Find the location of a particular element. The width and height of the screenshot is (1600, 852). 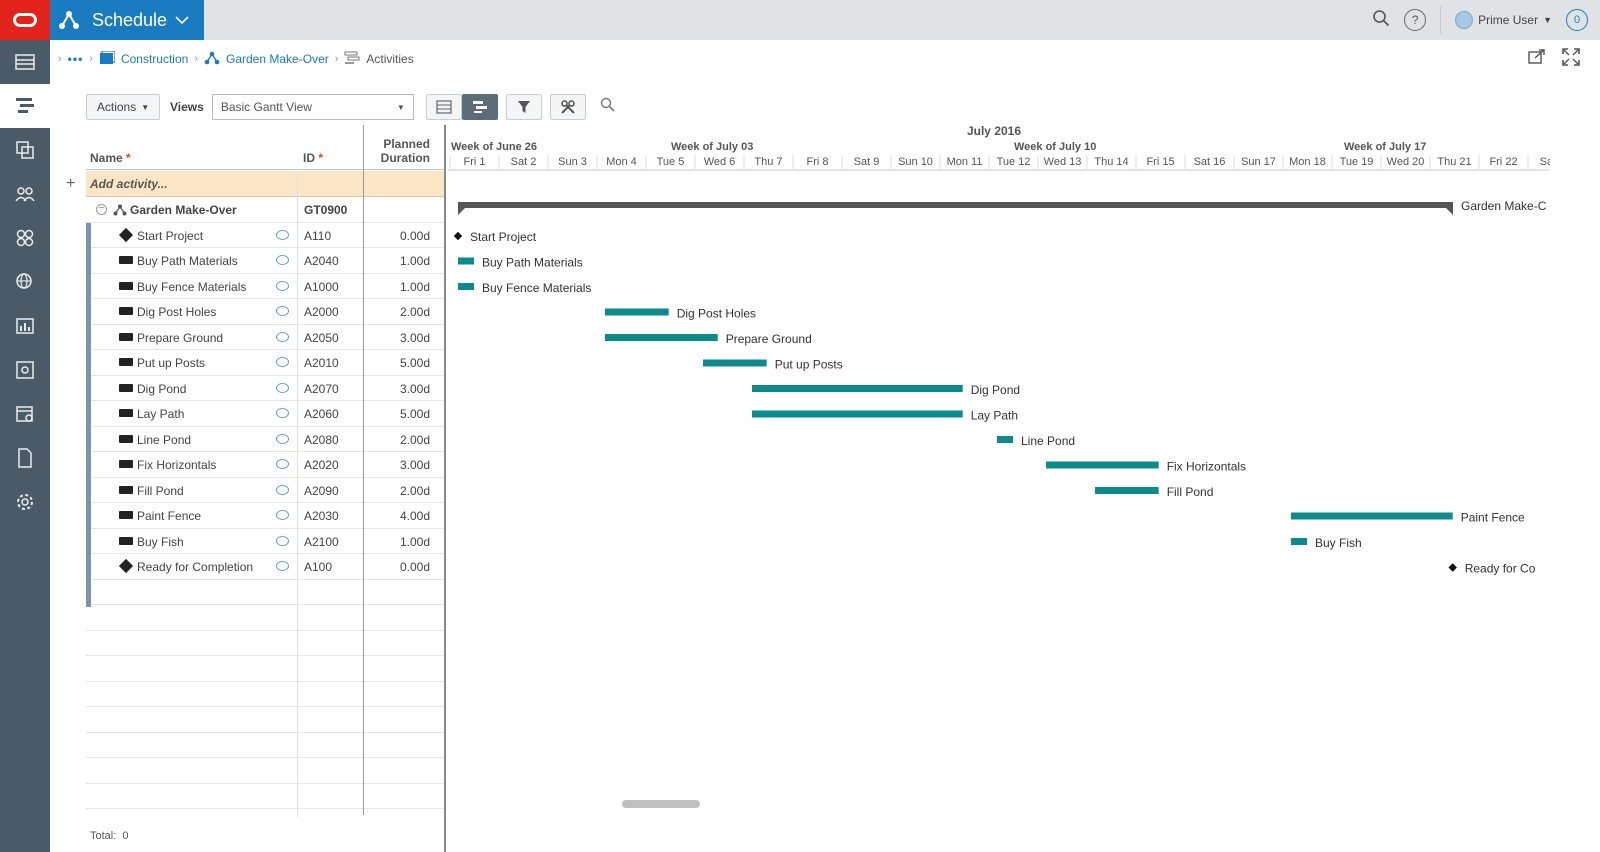

oracle-logo is located at coordinates (25, 20).